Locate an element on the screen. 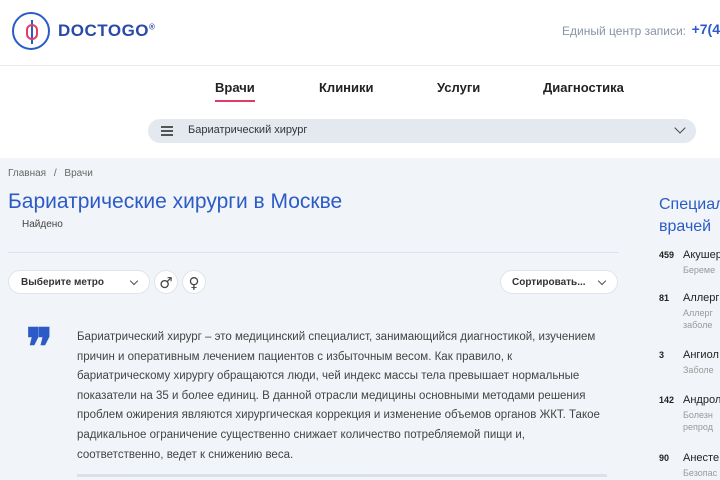 Image resolution: width=720 pixels, height=480 pixels. specialty-select-value: Бариатрический хирург is located at coordinates (248, 130).